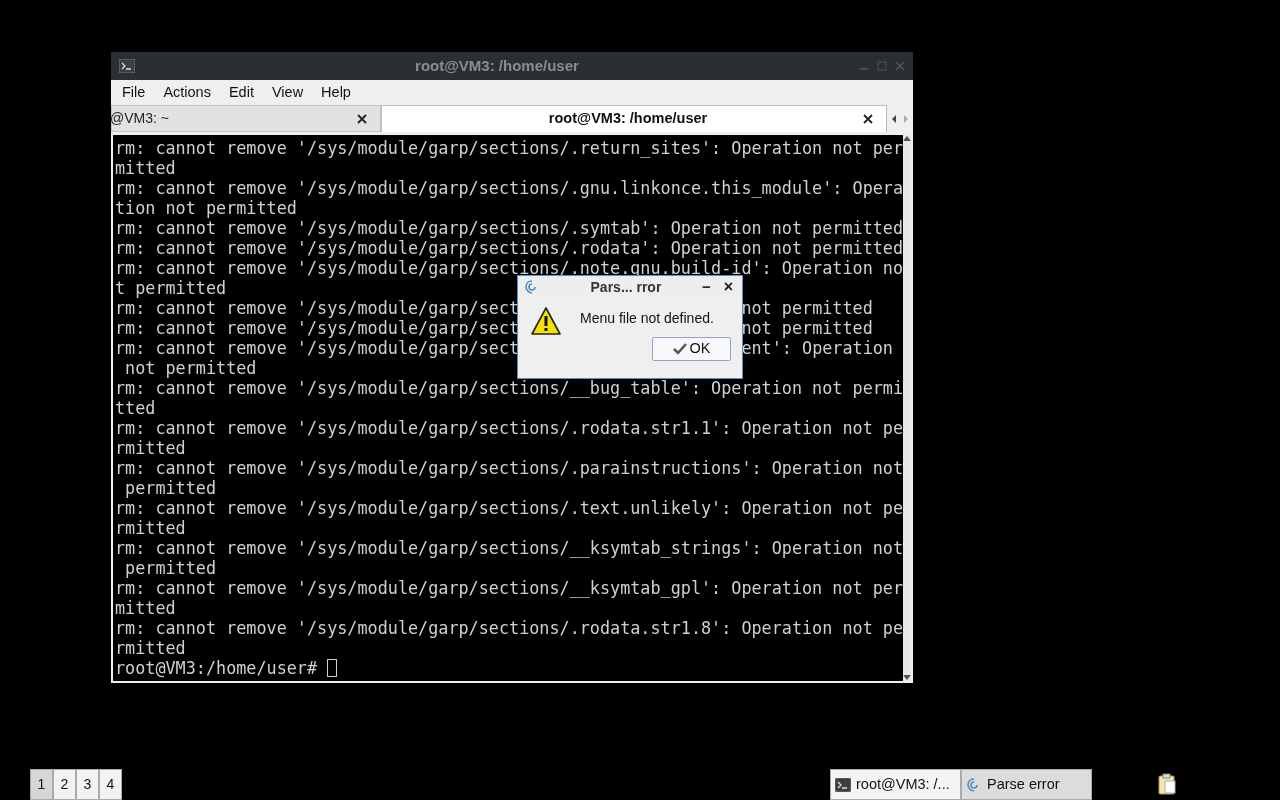 The height and width of the screenshot is (800, 1280). What do you see at coordinates (509, 508) in the screenshot?
I see `terminal-line: rm: cannot remove '/sys/module/garp/sections/.text.unlikely': Operation not pe` at bounding box center [509, 508].